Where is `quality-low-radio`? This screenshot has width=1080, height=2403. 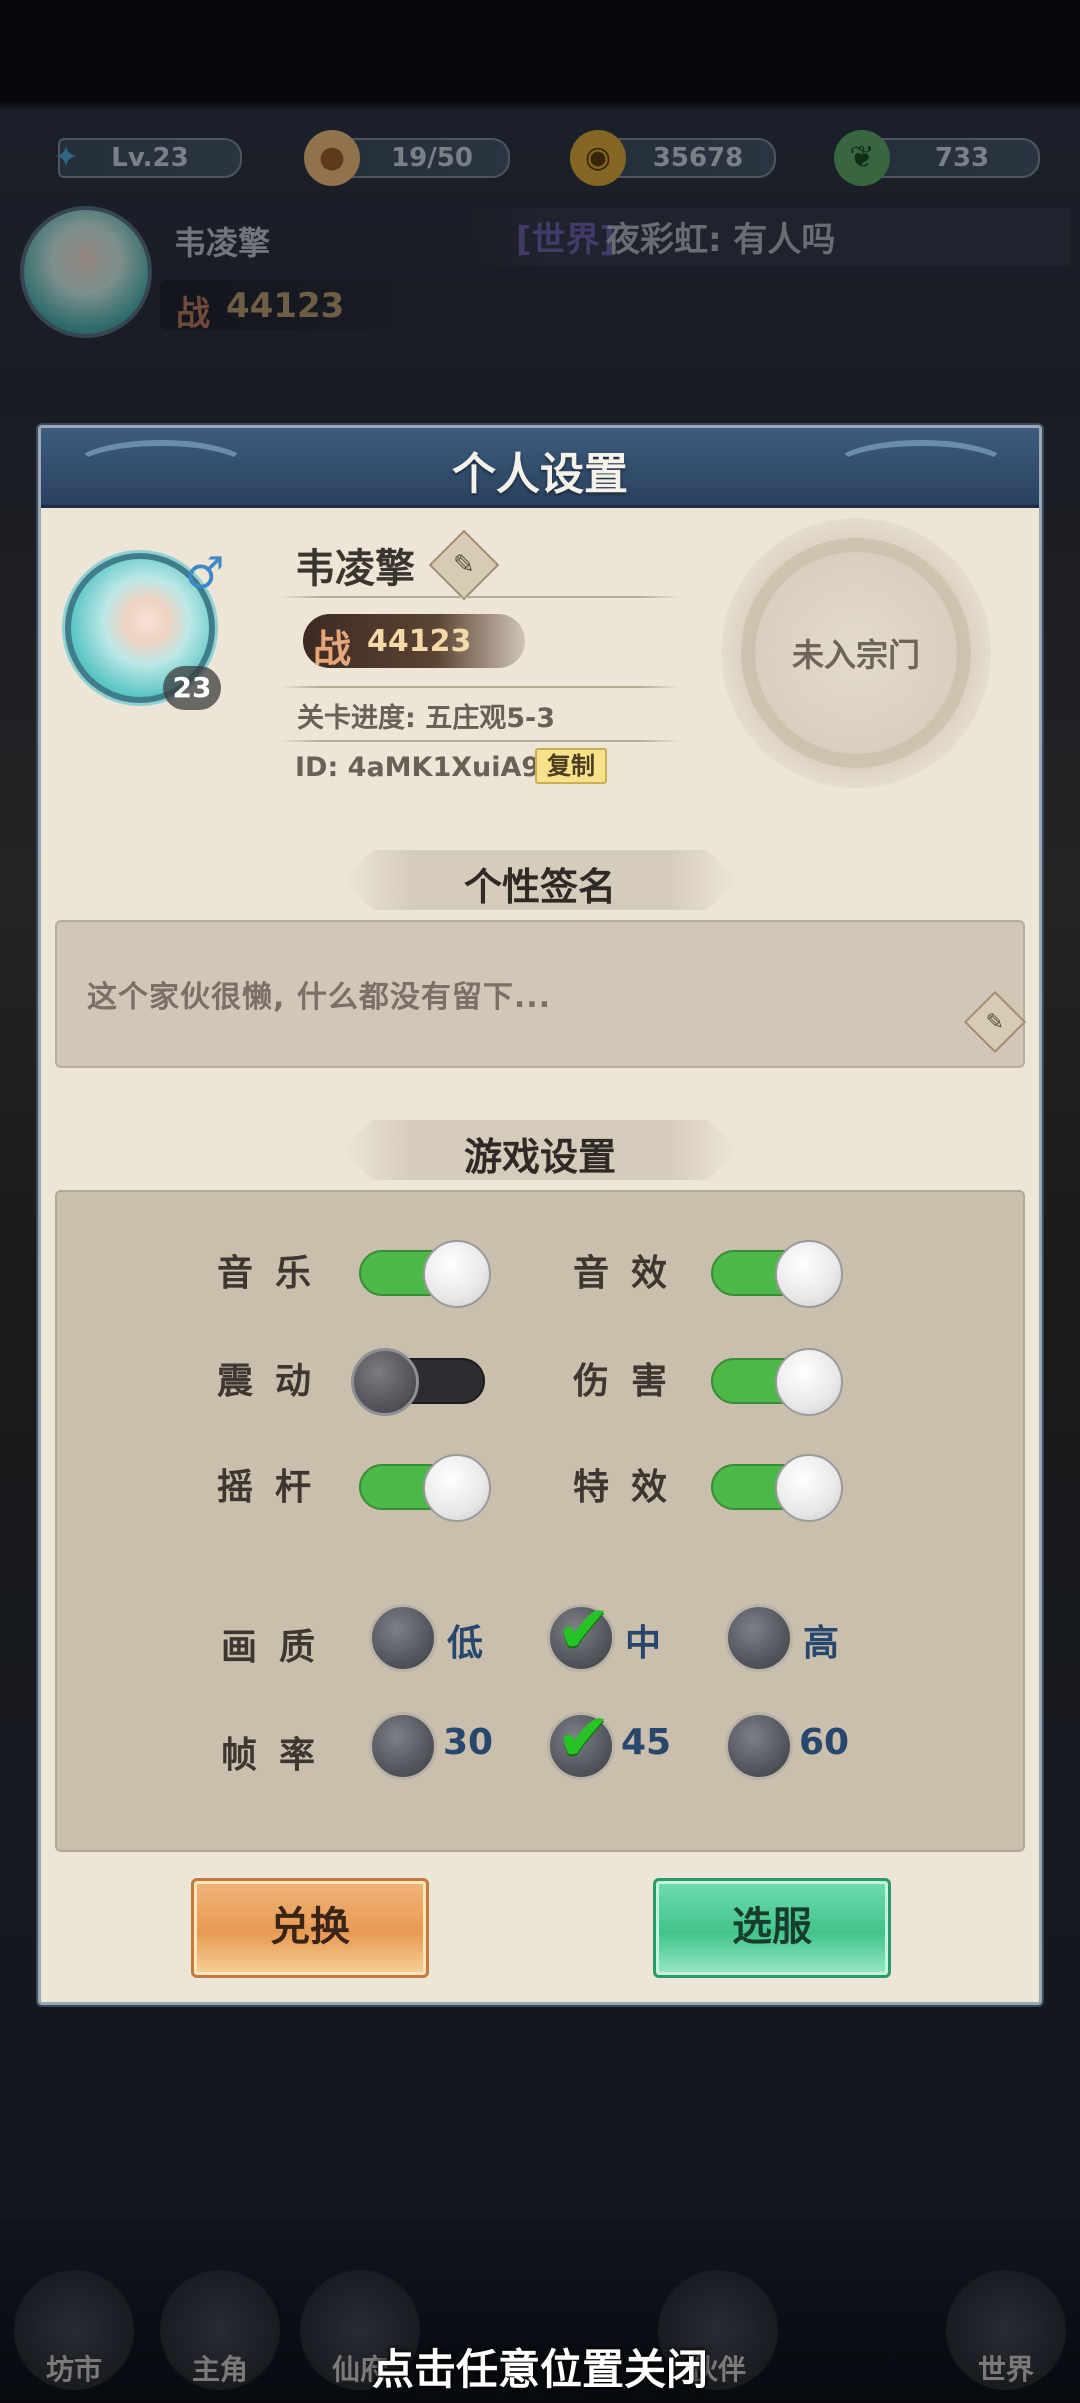 quality-low-radio is located at coordinates (403, 1638).